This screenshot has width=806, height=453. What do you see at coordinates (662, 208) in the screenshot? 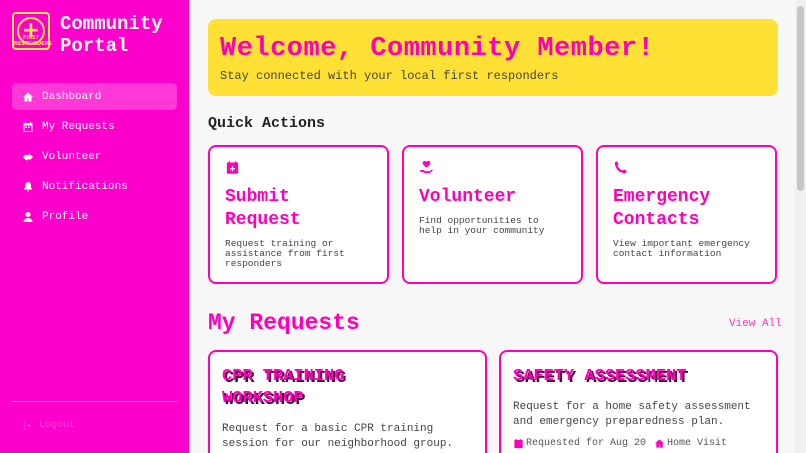
I see `card-title: Emergency Contacts` at bounding box center [662, 208].